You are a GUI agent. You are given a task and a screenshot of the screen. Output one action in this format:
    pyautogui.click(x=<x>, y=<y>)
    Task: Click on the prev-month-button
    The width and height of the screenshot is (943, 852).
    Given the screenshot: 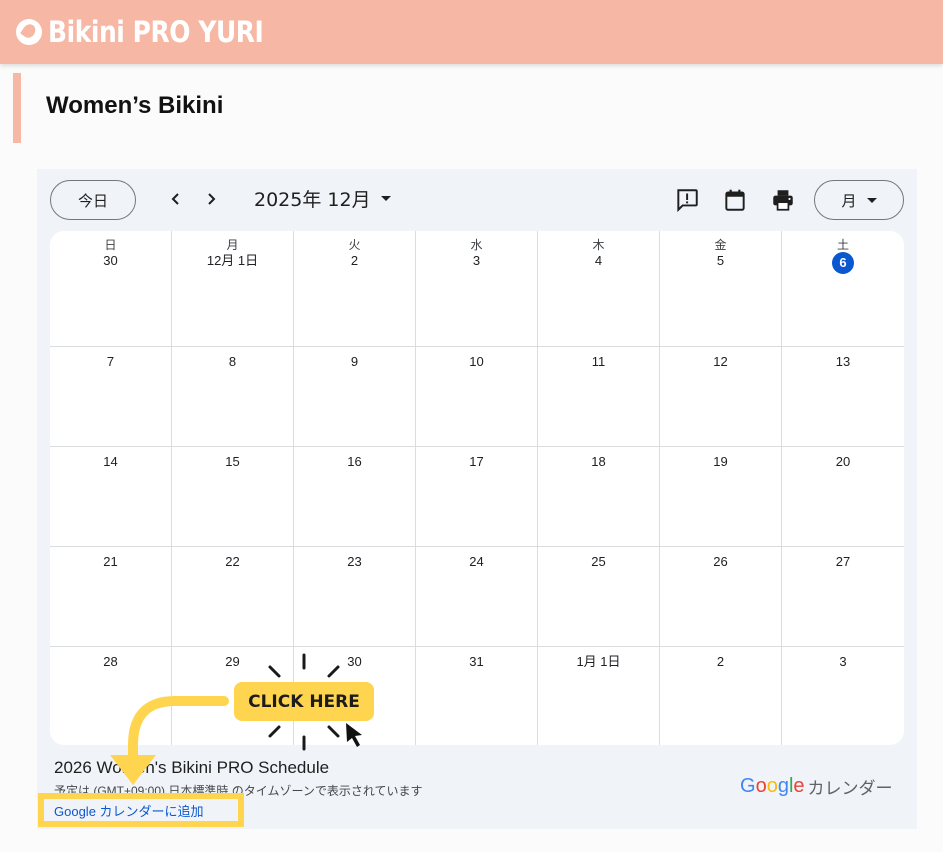 What is the action you would take?
    pyautogui.click(x=176, y=199)
    